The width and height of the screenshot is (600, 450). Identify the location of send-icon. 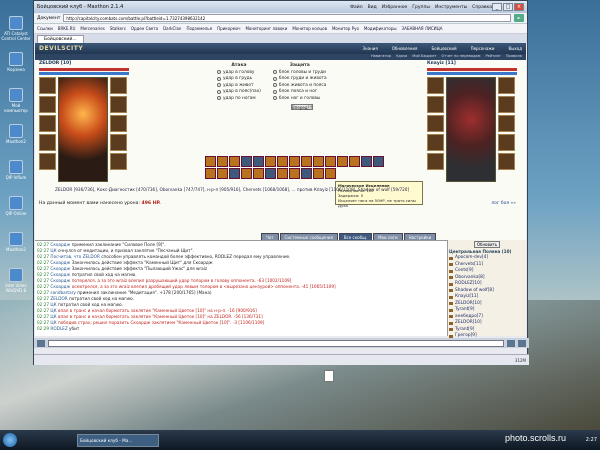
(511, 343).